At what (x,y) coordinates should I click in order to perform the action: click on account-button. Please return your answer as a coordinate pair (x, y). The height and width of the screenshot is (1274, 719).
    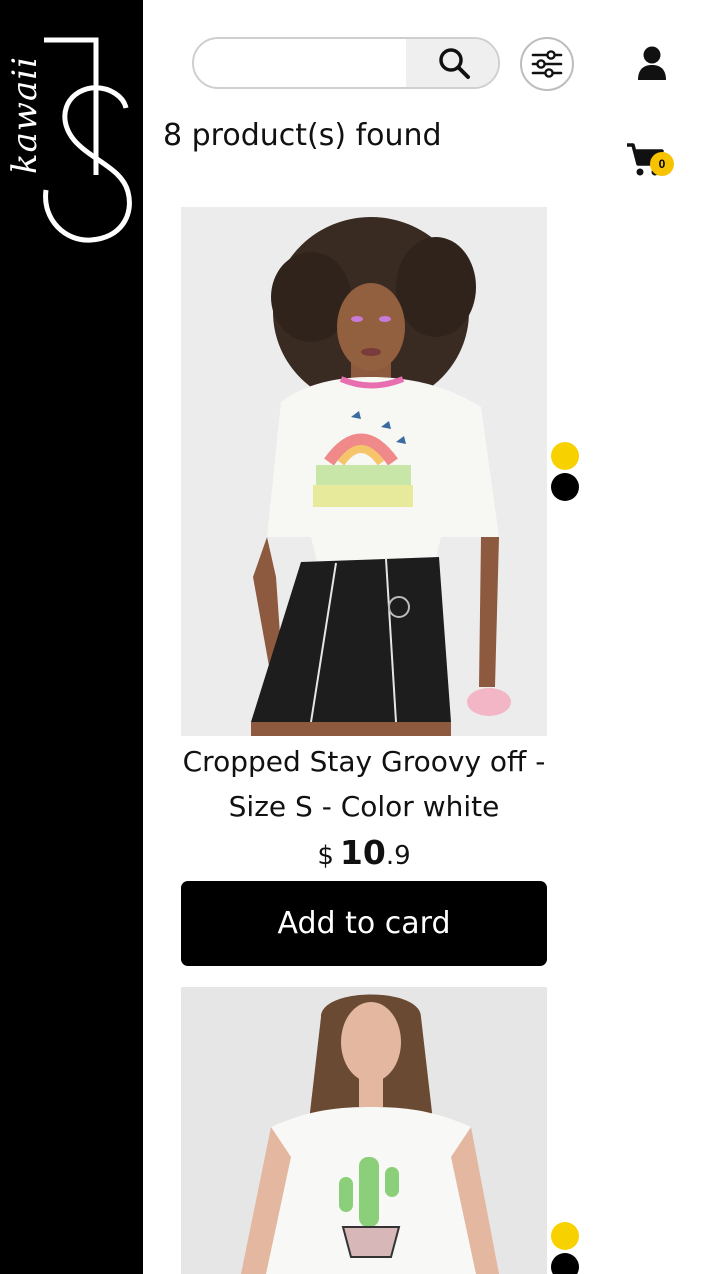
    Looking at the image, I should click on (652, 63).